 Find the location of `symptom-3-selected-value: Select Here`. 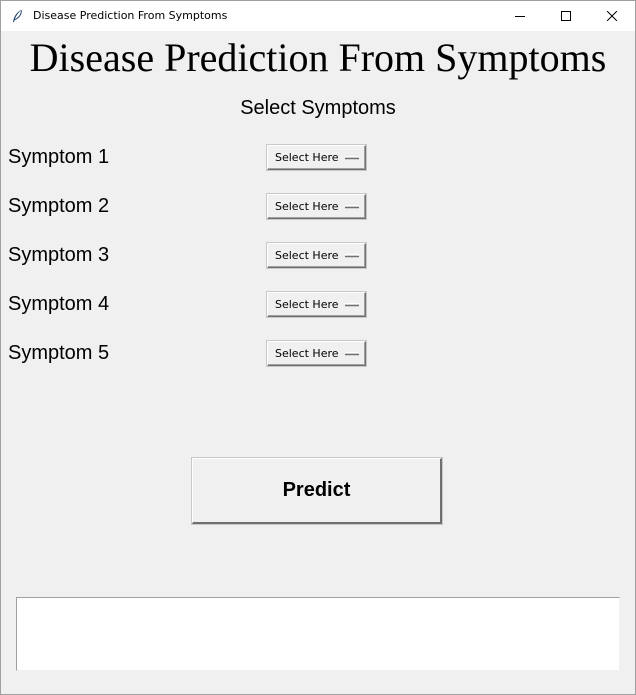

symptom-3-selected-value: Select Here is located at coordinates (307, 255).